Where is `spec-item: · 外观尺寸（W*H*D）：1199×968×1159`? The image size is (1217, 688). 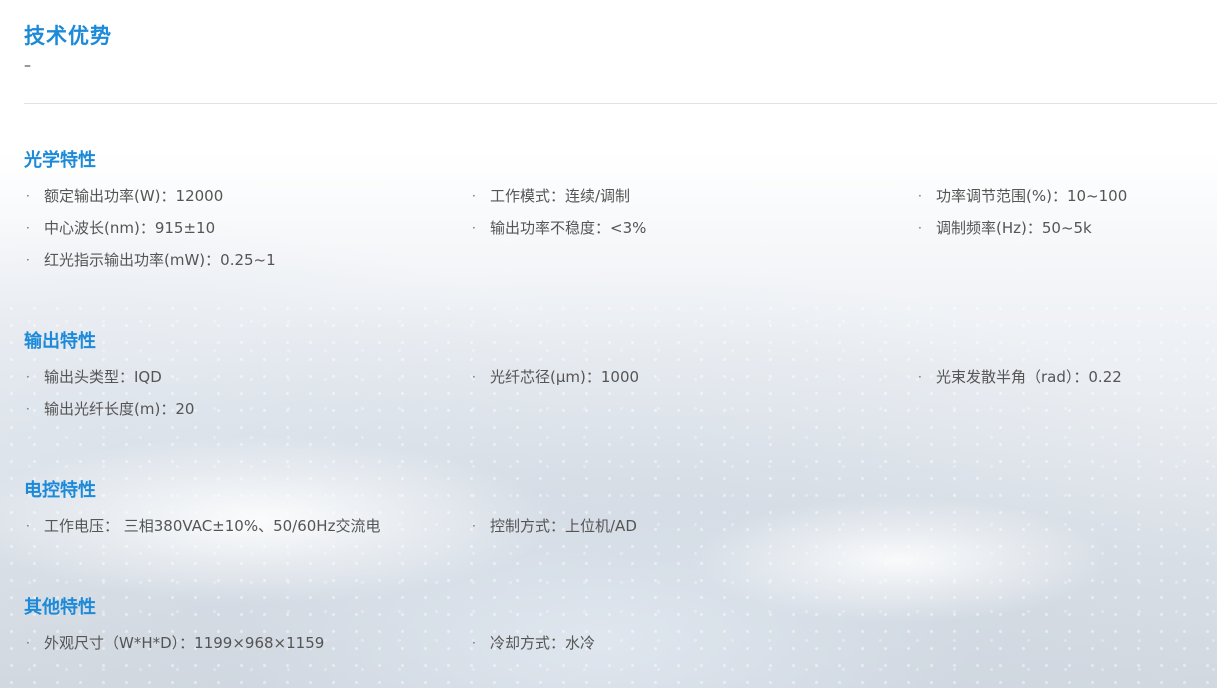
spec-item: · 外观尺寸（W*H*D）：1199×968×1159 is located at coordinates (247, 650).